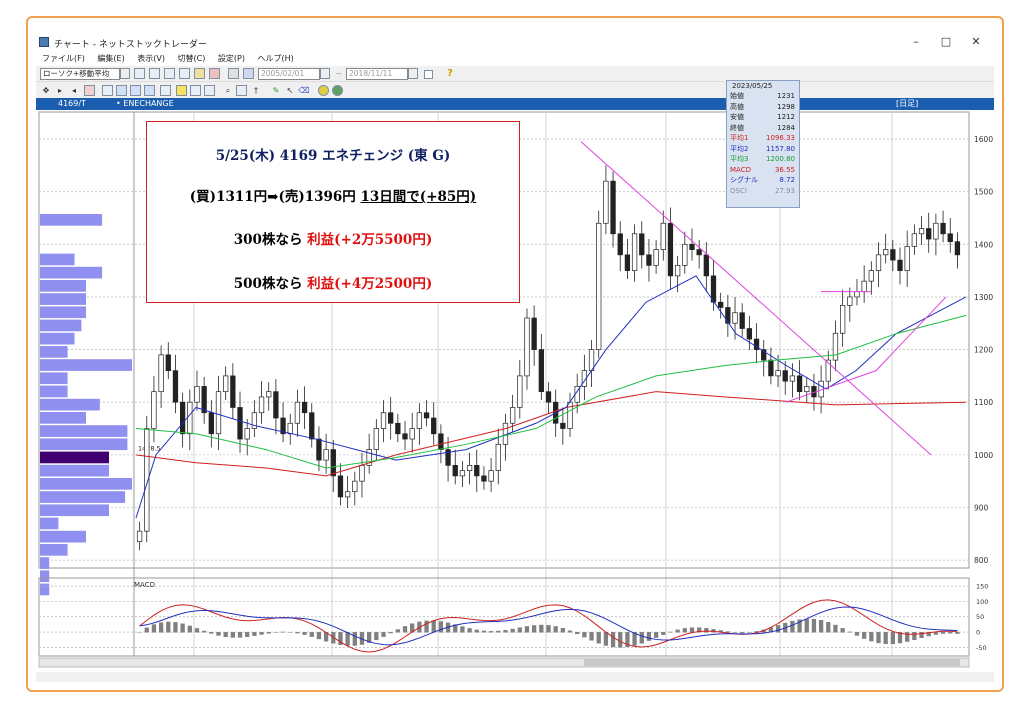 Image resolution: width=1024 pixels, height=726 pixels. I want to click on chart-print-icon, so click(214, 73).